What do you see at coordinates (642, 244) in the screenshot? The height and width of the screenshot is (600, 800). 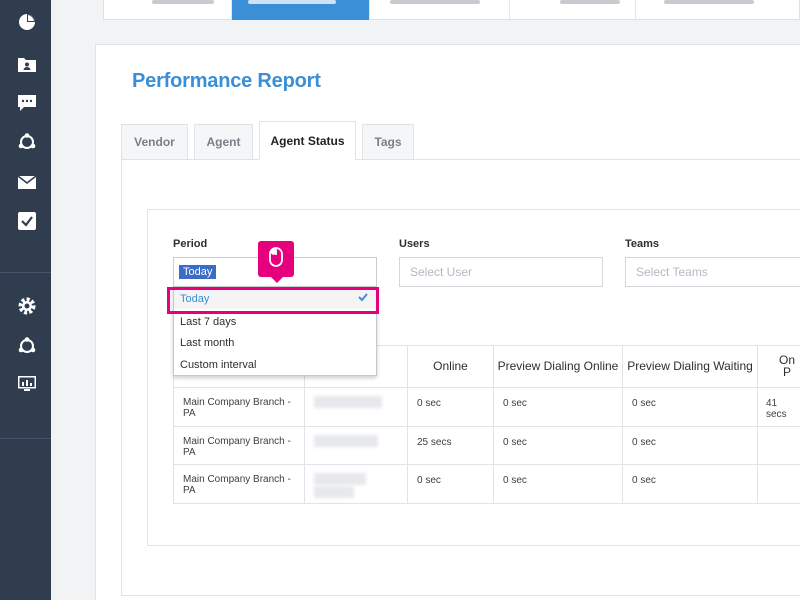 I see `teams-label: Teams` at bounding box center [642, 244].